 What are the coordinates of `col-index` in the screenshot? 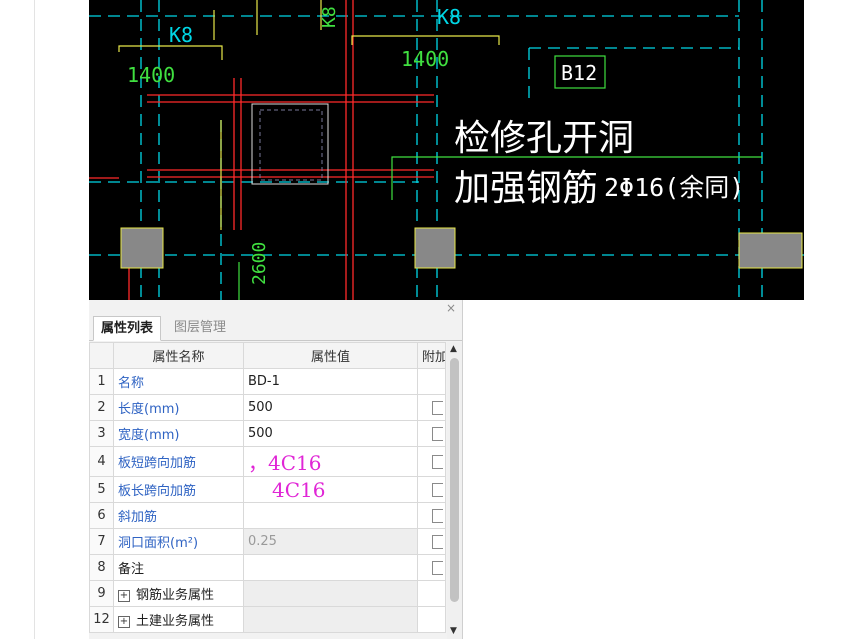 It's located at (101, 355).